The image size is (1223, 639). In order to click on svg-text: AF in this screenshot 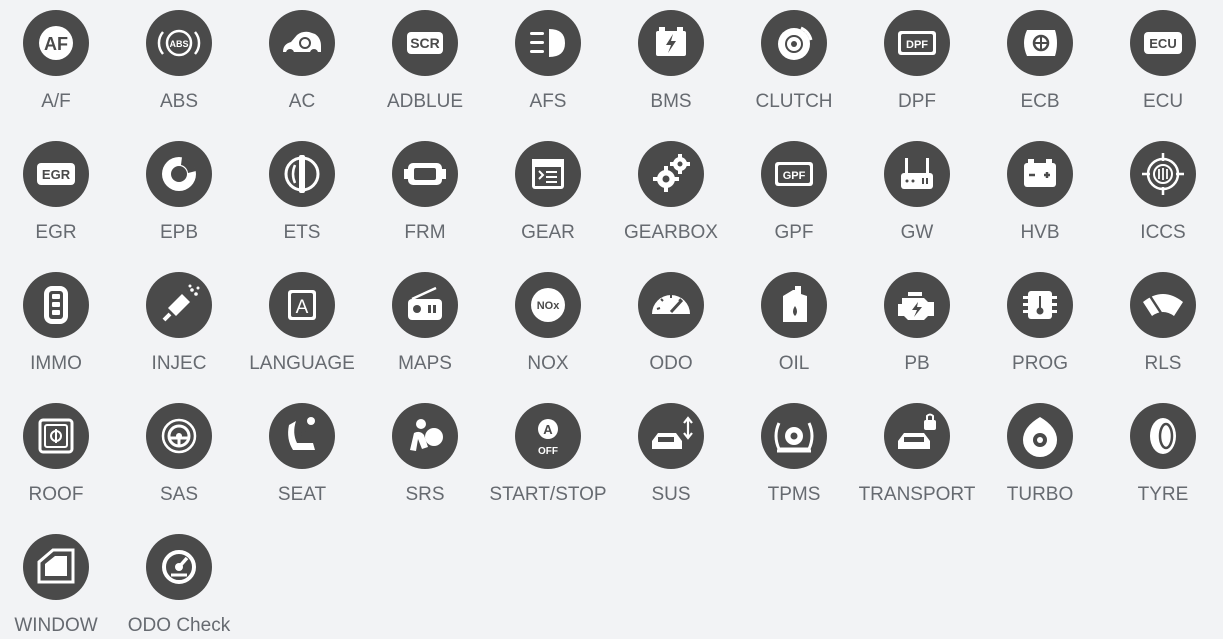, I will do `click(56, 44)`.